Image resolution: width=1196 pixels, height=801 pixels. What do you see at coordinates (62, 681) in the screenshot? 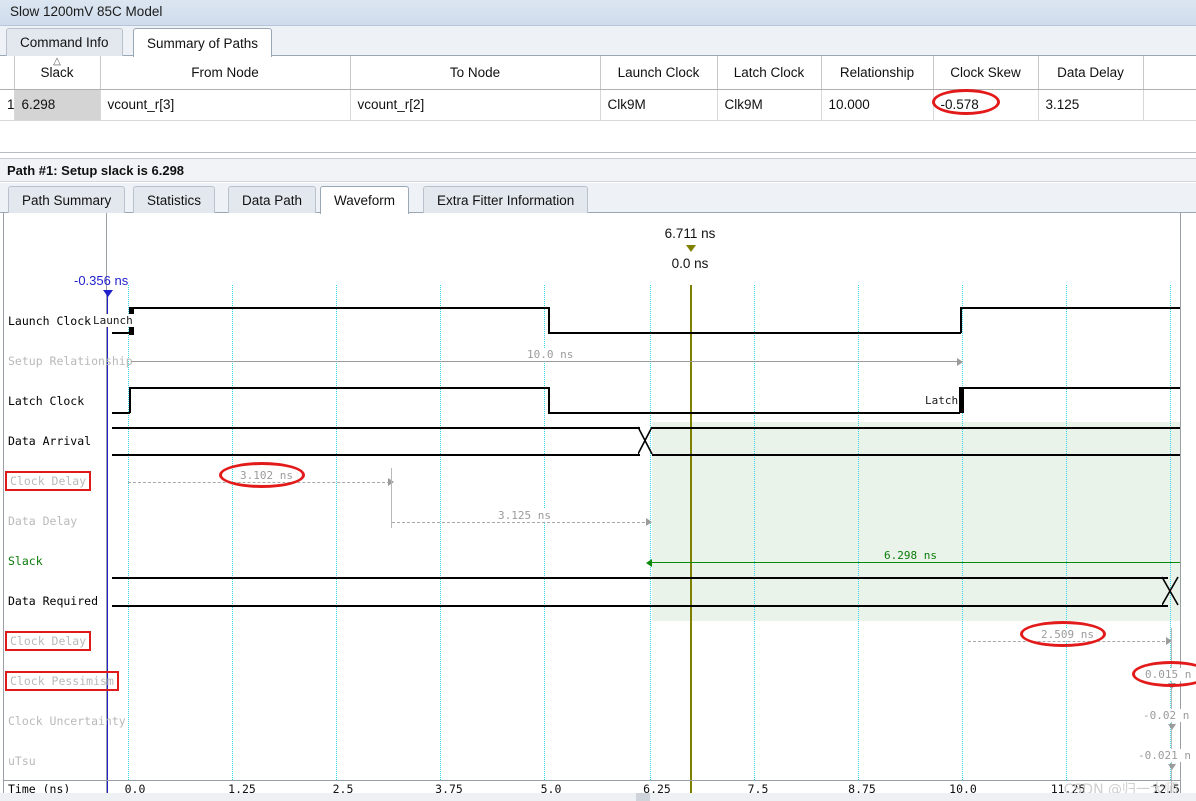
I see `row-label-clock-pessimism: Clock Pessimism` at bounding box center [62, 681].